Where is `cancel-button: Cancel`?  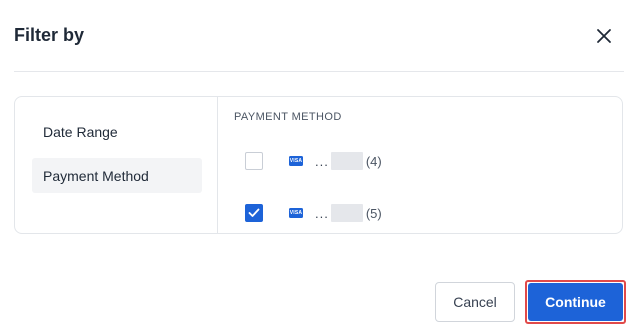
cancel-button: Cancel is located at coordinates (475, 302).